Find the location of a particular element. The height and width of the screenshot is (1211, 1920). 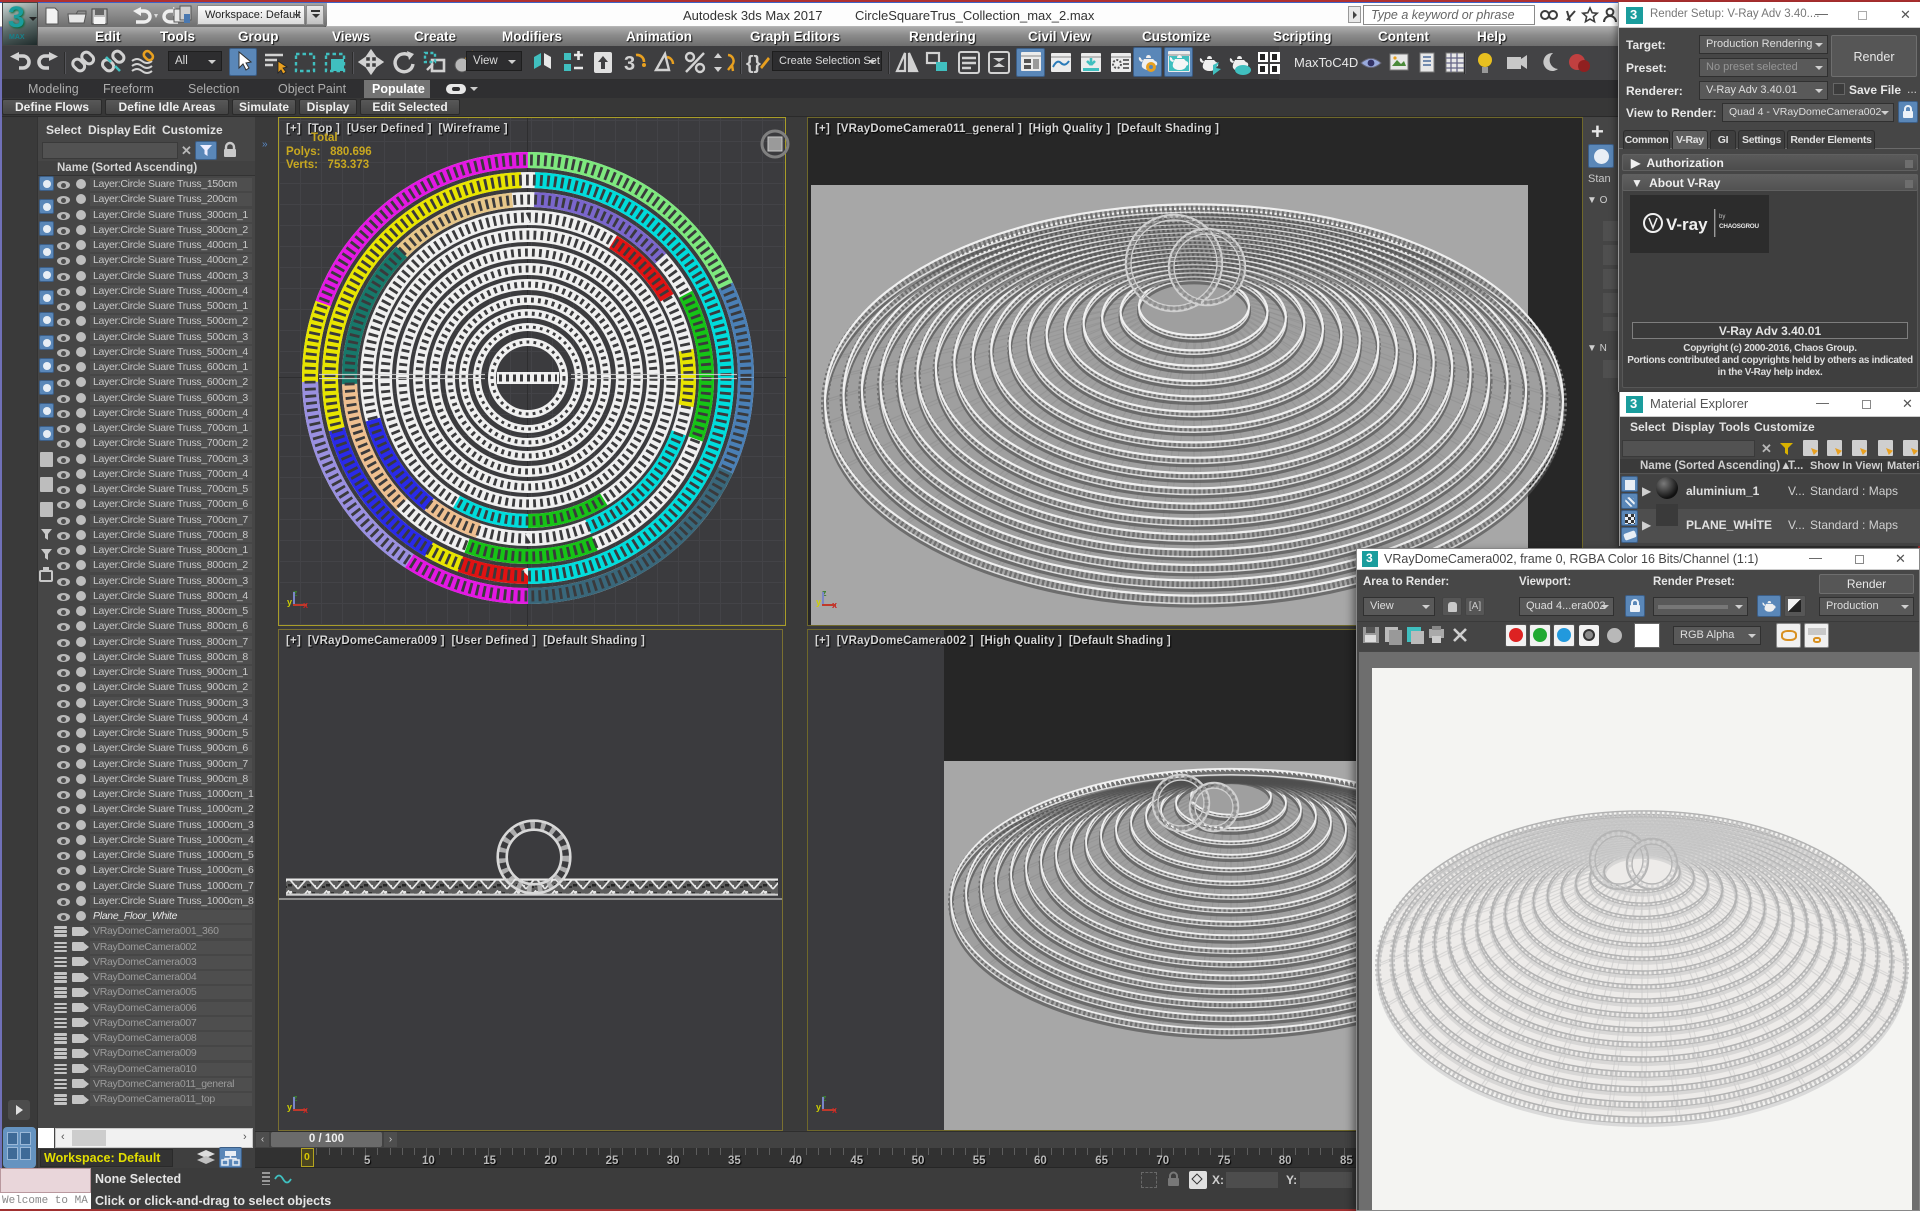

svg-text: CHAOSGROUP is located at coordinates (1739, 226).